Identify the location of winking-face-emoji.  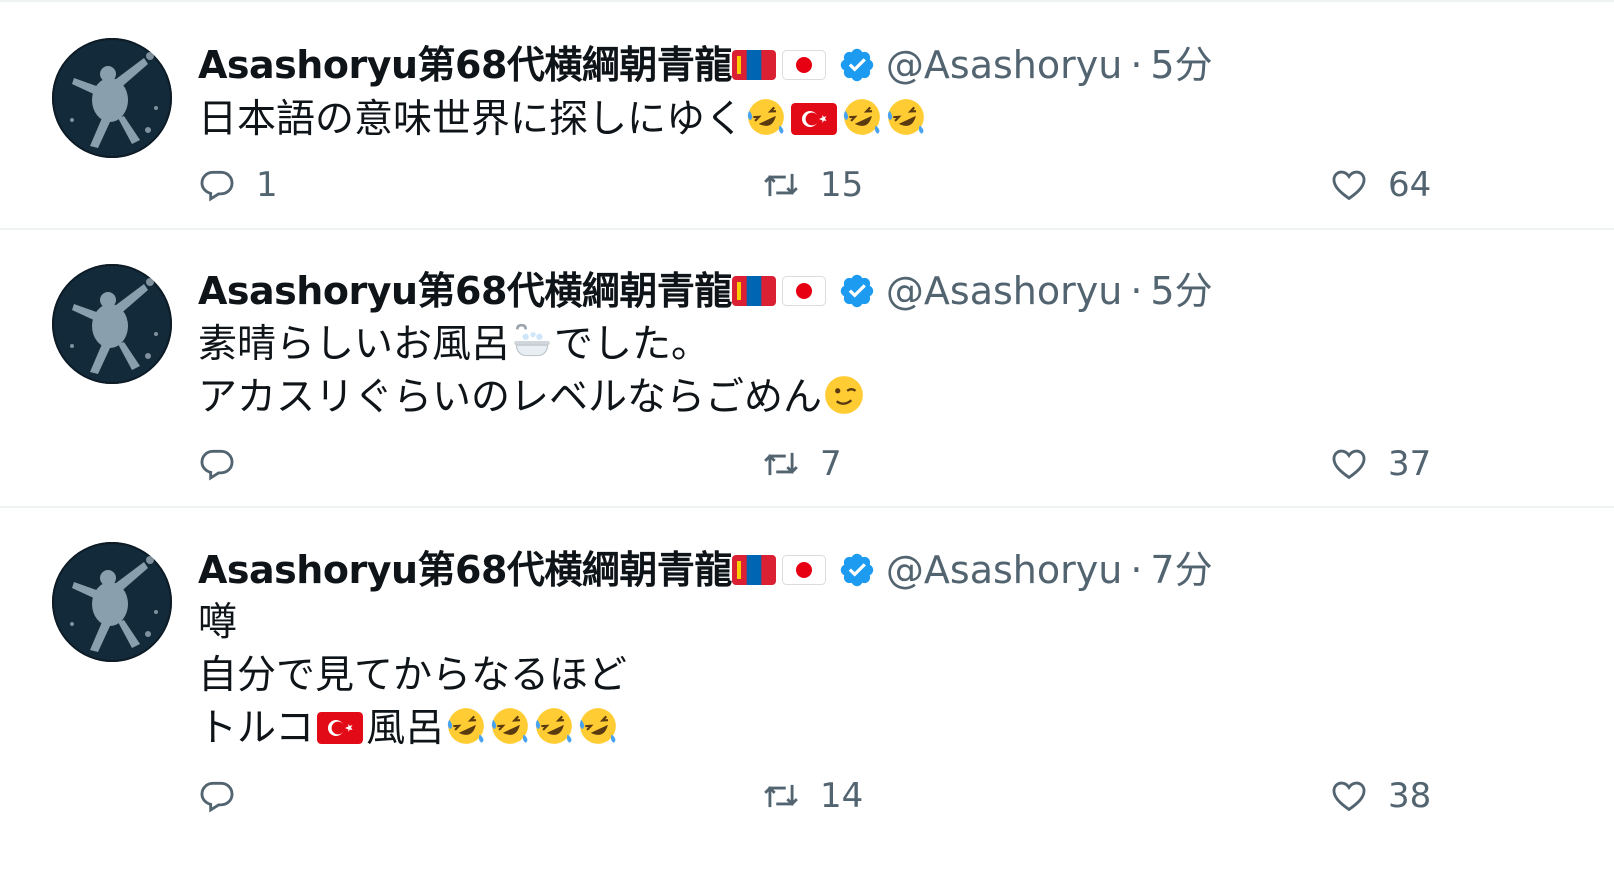
(844, 395).